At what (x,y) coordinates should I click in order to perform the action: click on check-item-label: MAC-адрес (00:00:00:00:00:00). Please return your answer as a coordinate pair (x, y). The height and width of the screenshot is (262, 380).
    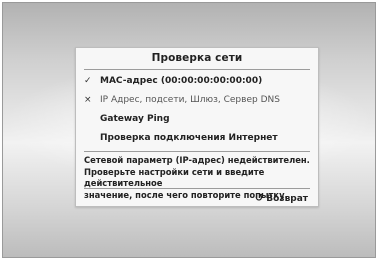
    Looking at the image, I should click on (181, 81).